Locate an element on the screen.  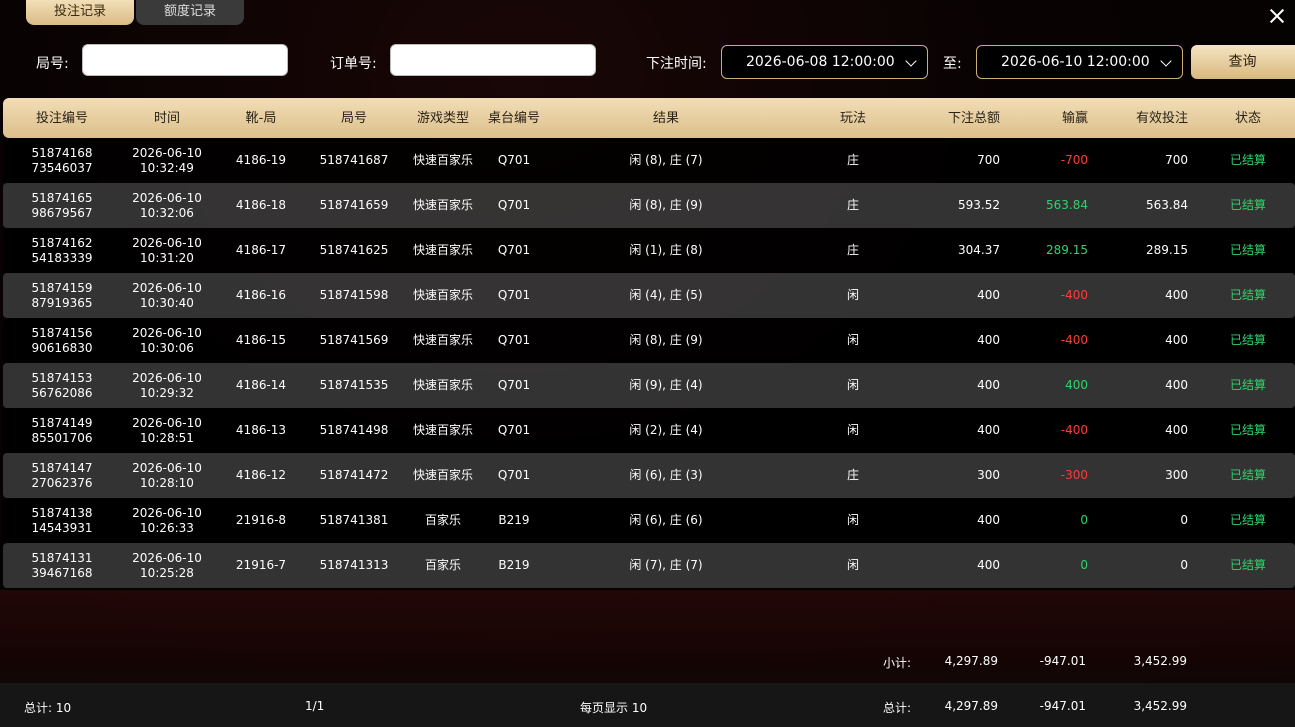
cell-round-no-text: 518741687 is located at coordinates (354, 160).